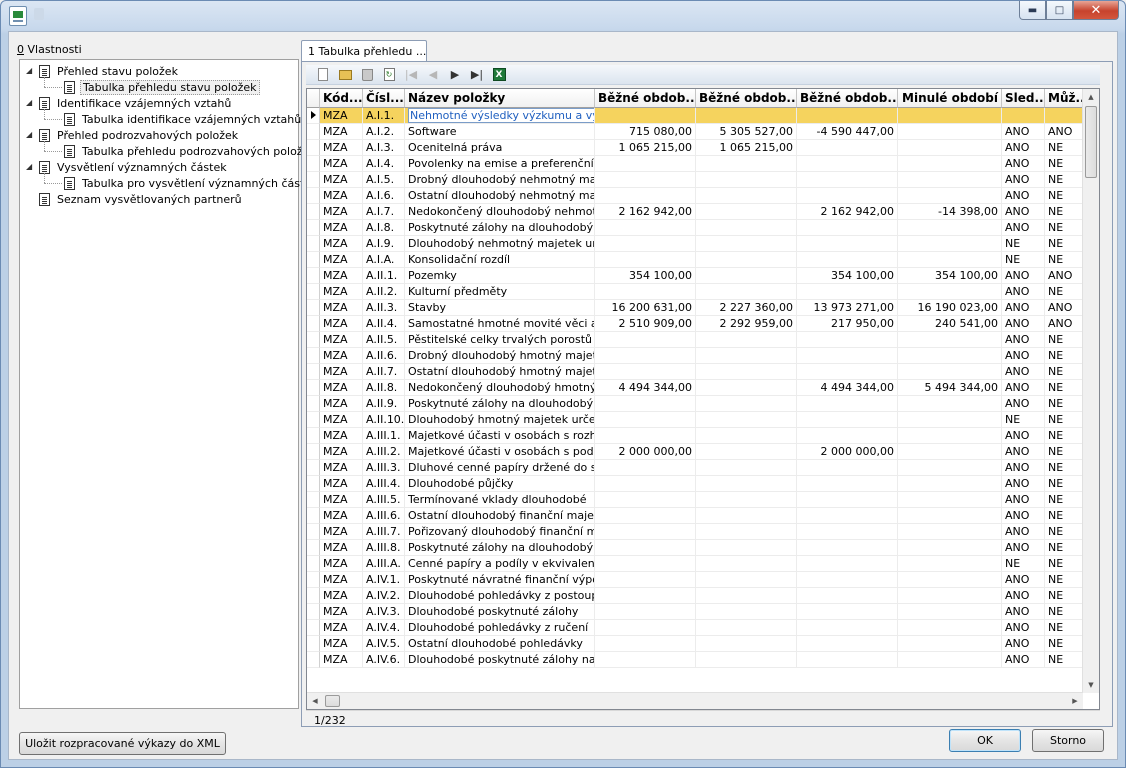  Describe the element at coordinates (500, 180) in the screenshot. I see `grid-cell: Drobný dlouhodobý nehmotný majetek` at that location.